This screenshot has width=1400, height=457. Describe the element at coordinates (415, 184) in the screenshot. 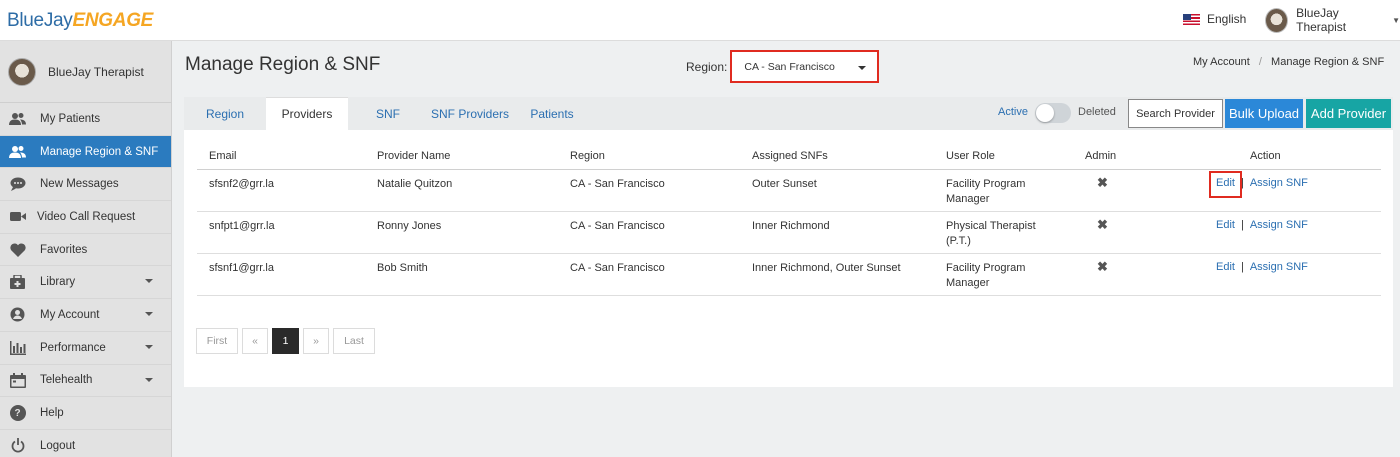

I see `cell-provider-name: Natalie Quitzon` at that location.